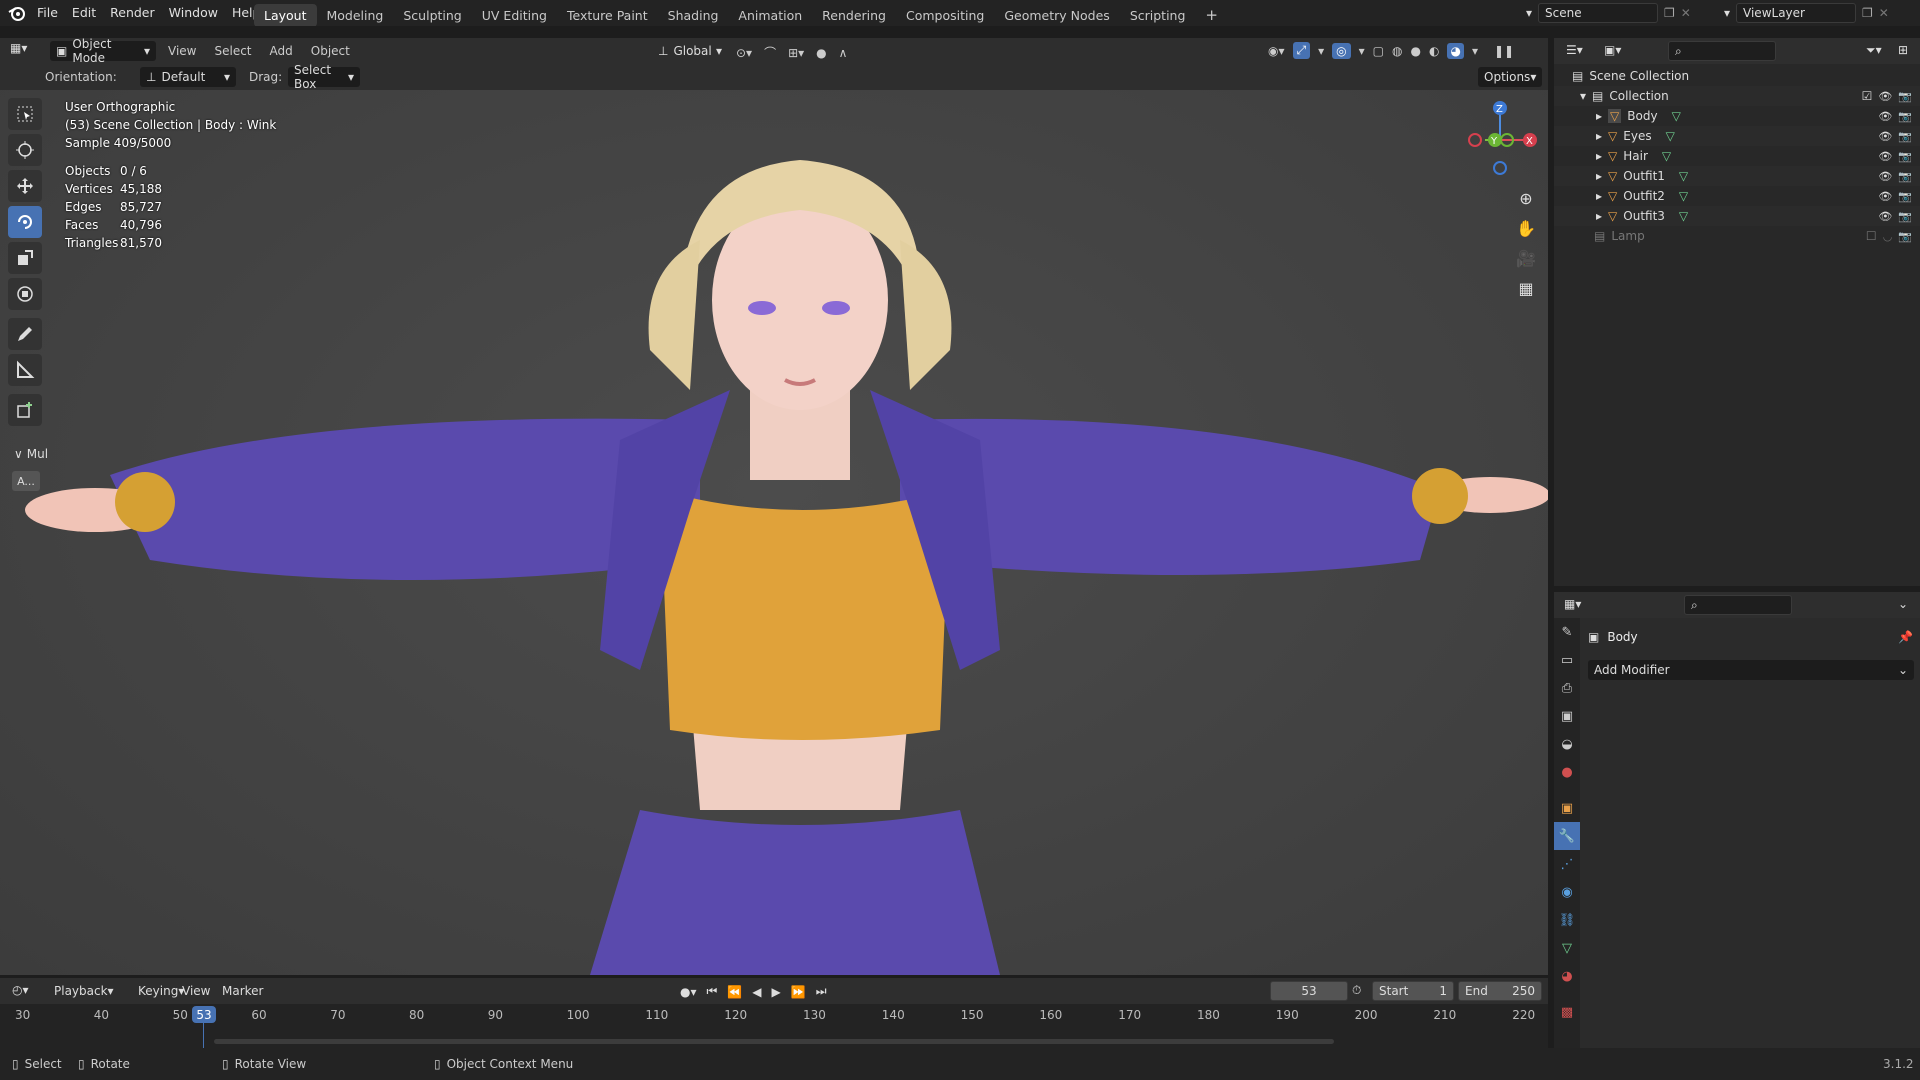  I want to click on outliner-row-body: ▸ ▽ Body ▽ 👁 📷, so click(1737, 116).